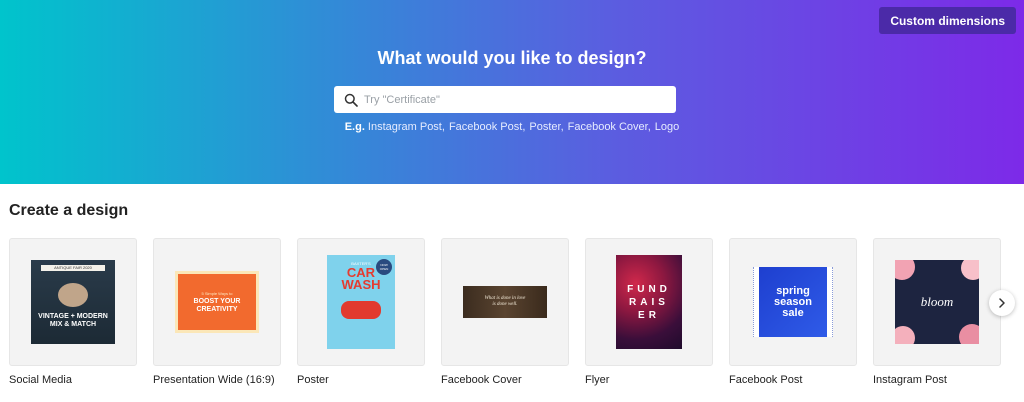 The width and height of the screenshot is (1024, 402). Describe the element at coordinates (351, 100) in the screenshot. I see `search-icon` at that location.